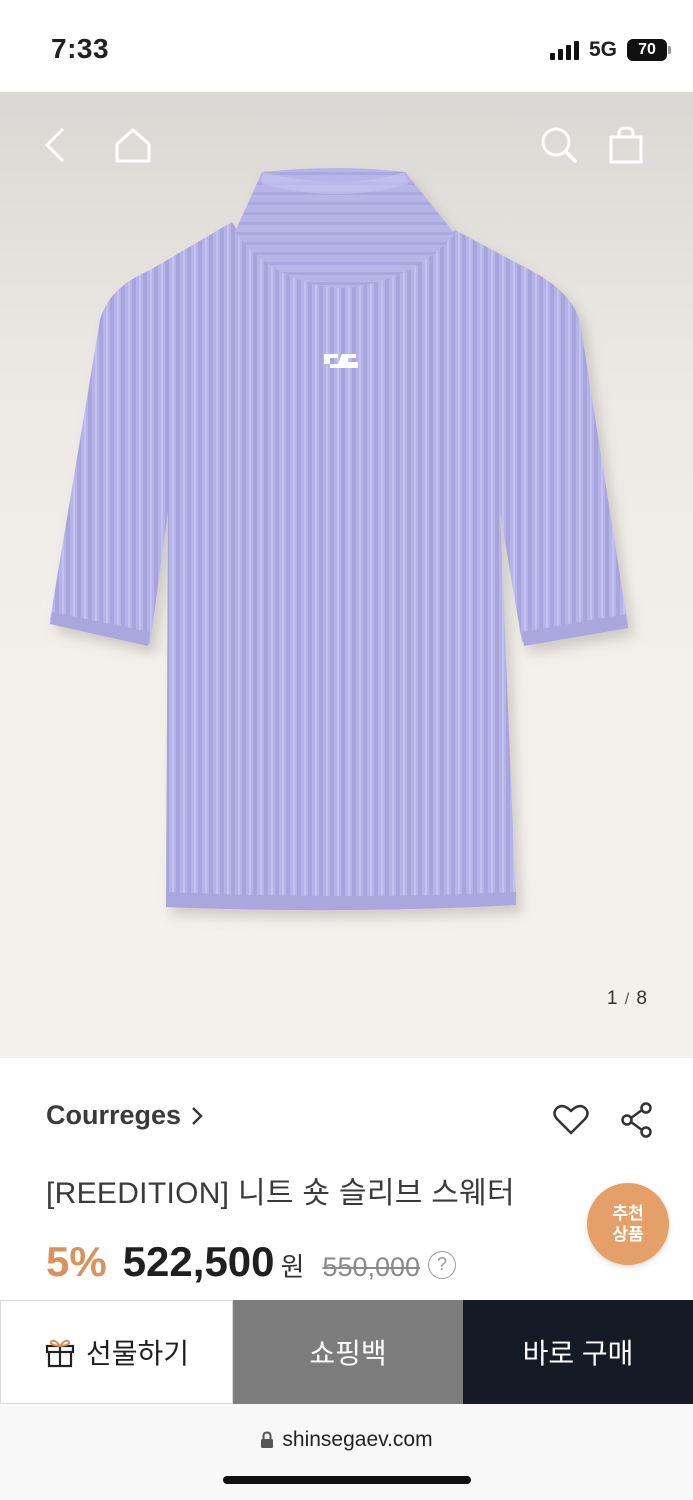  What do you see at coordinates (267, 1439) in the screenshot?
I see `lock-icon` at bounding box center [267, 1439].